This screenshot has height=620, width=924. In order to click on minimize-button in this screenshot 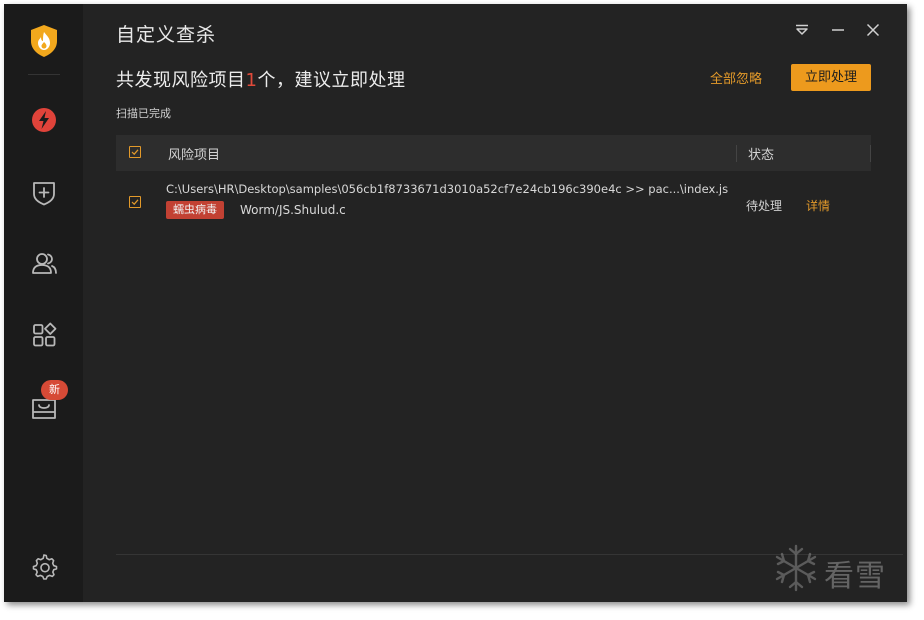, I will do `click(838, 30)`.